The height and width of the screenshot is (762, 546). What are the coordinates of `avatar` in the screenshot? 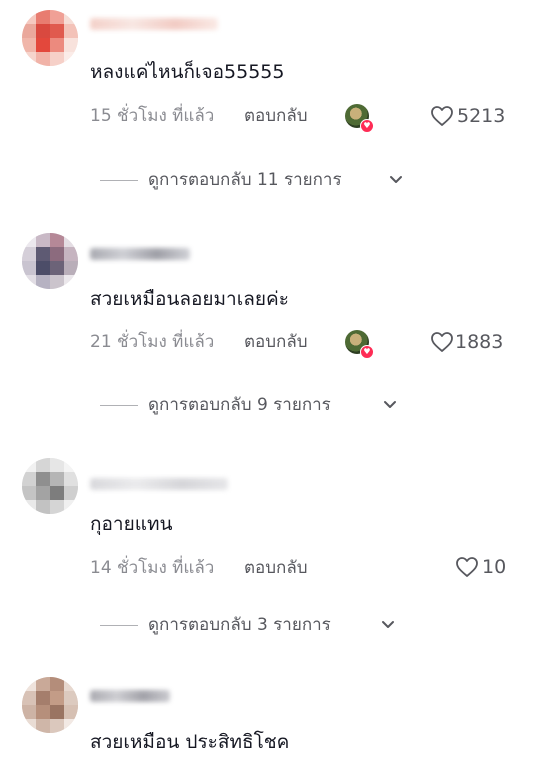 It's located at (50, 705).